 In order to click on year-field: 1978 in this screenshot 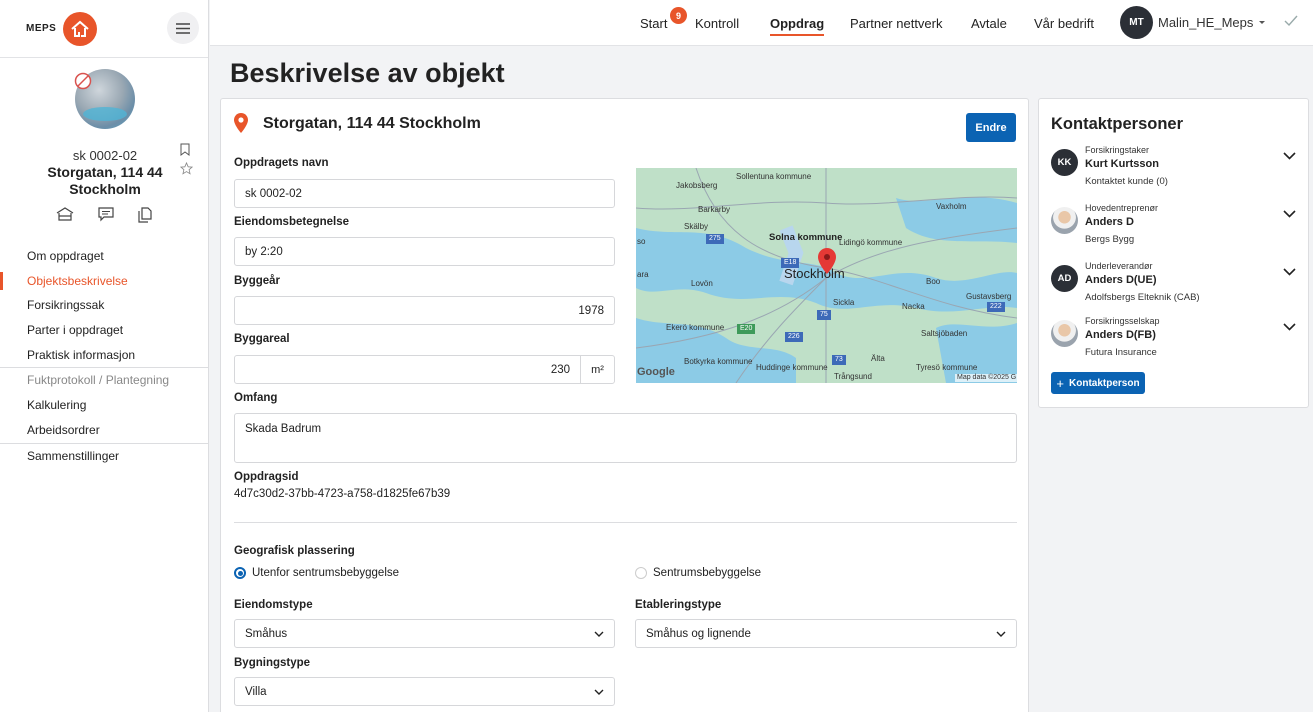, I will do `click(424, 310)`.